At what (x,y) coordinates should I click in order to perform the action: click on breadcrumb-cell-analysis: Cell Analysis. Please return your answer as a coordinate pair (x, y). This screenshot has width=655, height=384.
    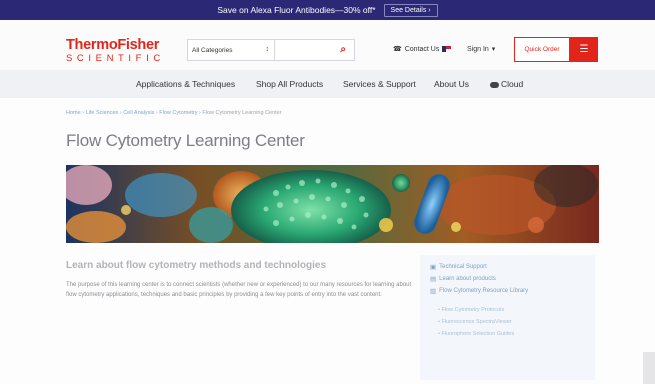
    Looking at the image, I should click on (138, 113).